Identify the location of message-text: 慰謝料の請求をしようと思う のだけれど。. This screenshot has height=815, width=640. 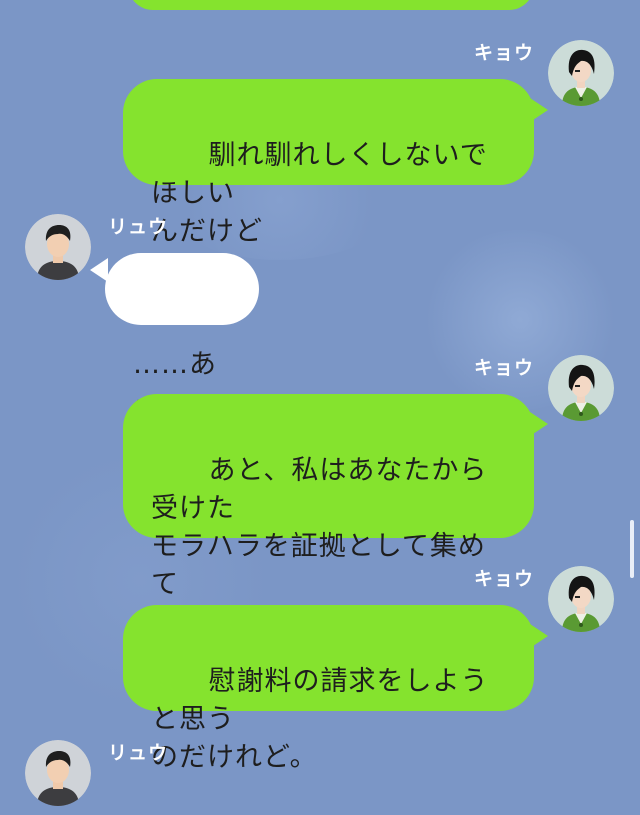
(320, 719).